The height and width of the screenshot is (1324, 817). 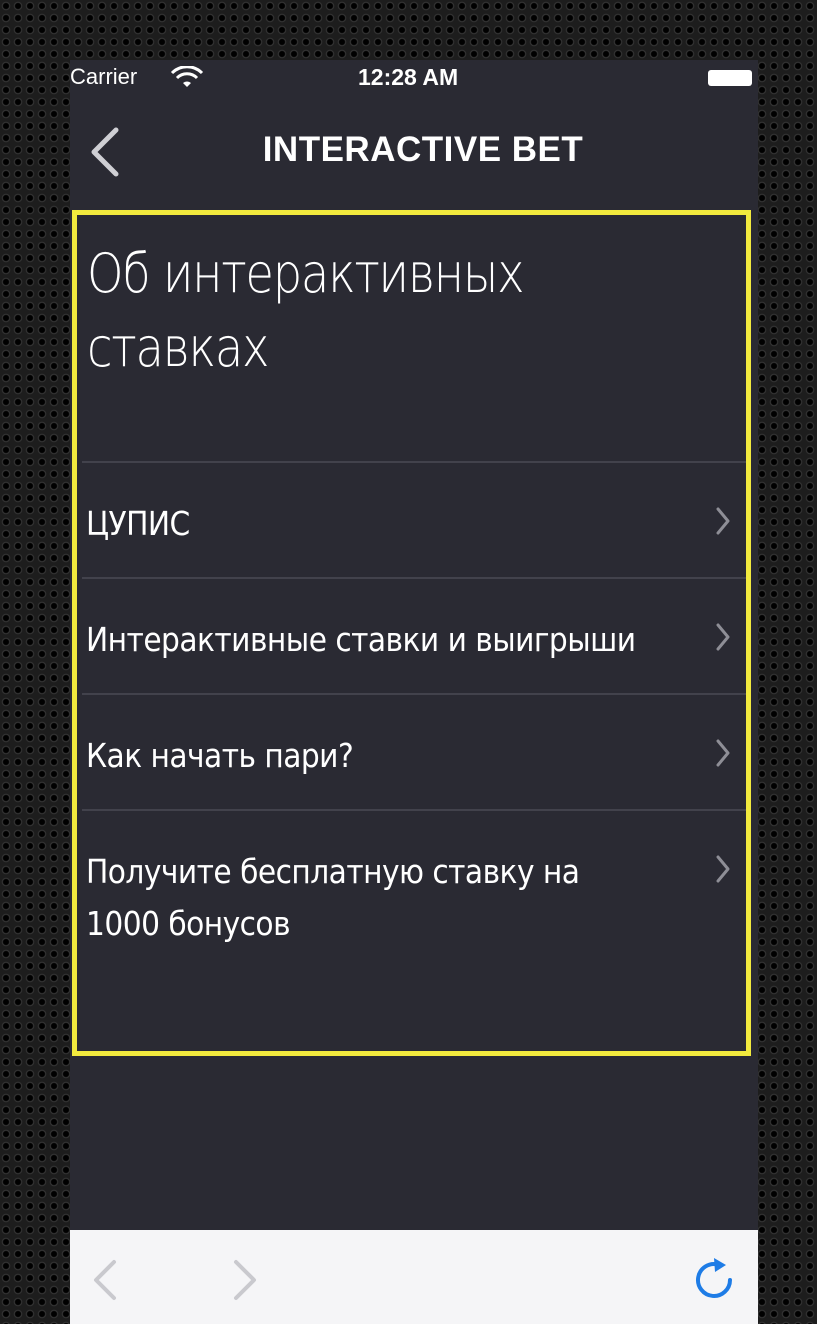 I want to click on carrier-label: Carrier, so click(x=104, y=76).